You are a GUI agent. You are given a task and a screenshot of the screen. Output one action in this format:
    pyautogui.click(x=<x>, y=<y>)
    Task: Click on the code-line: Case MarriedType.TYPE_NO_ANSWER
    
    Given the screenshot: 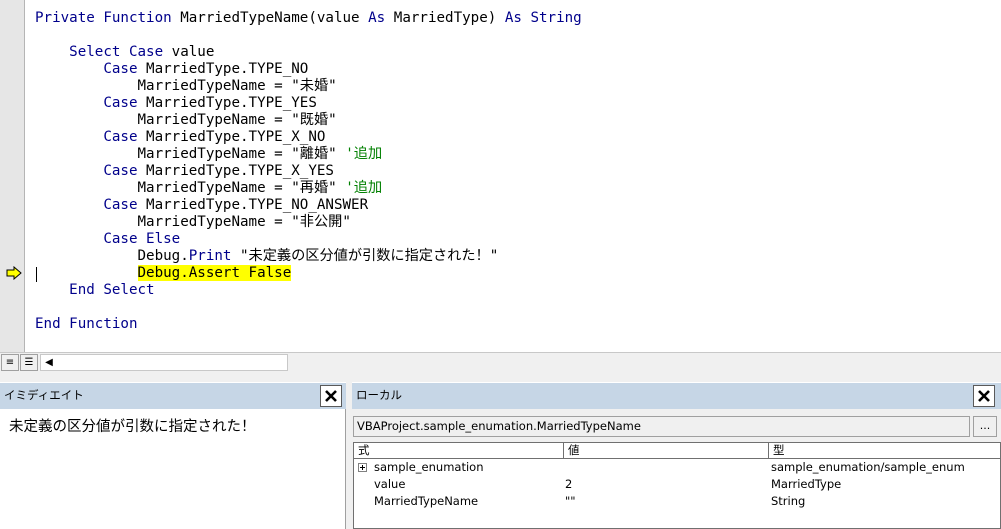 What is the action you would take?
    pyautogui.click(x=308, y=205)
    